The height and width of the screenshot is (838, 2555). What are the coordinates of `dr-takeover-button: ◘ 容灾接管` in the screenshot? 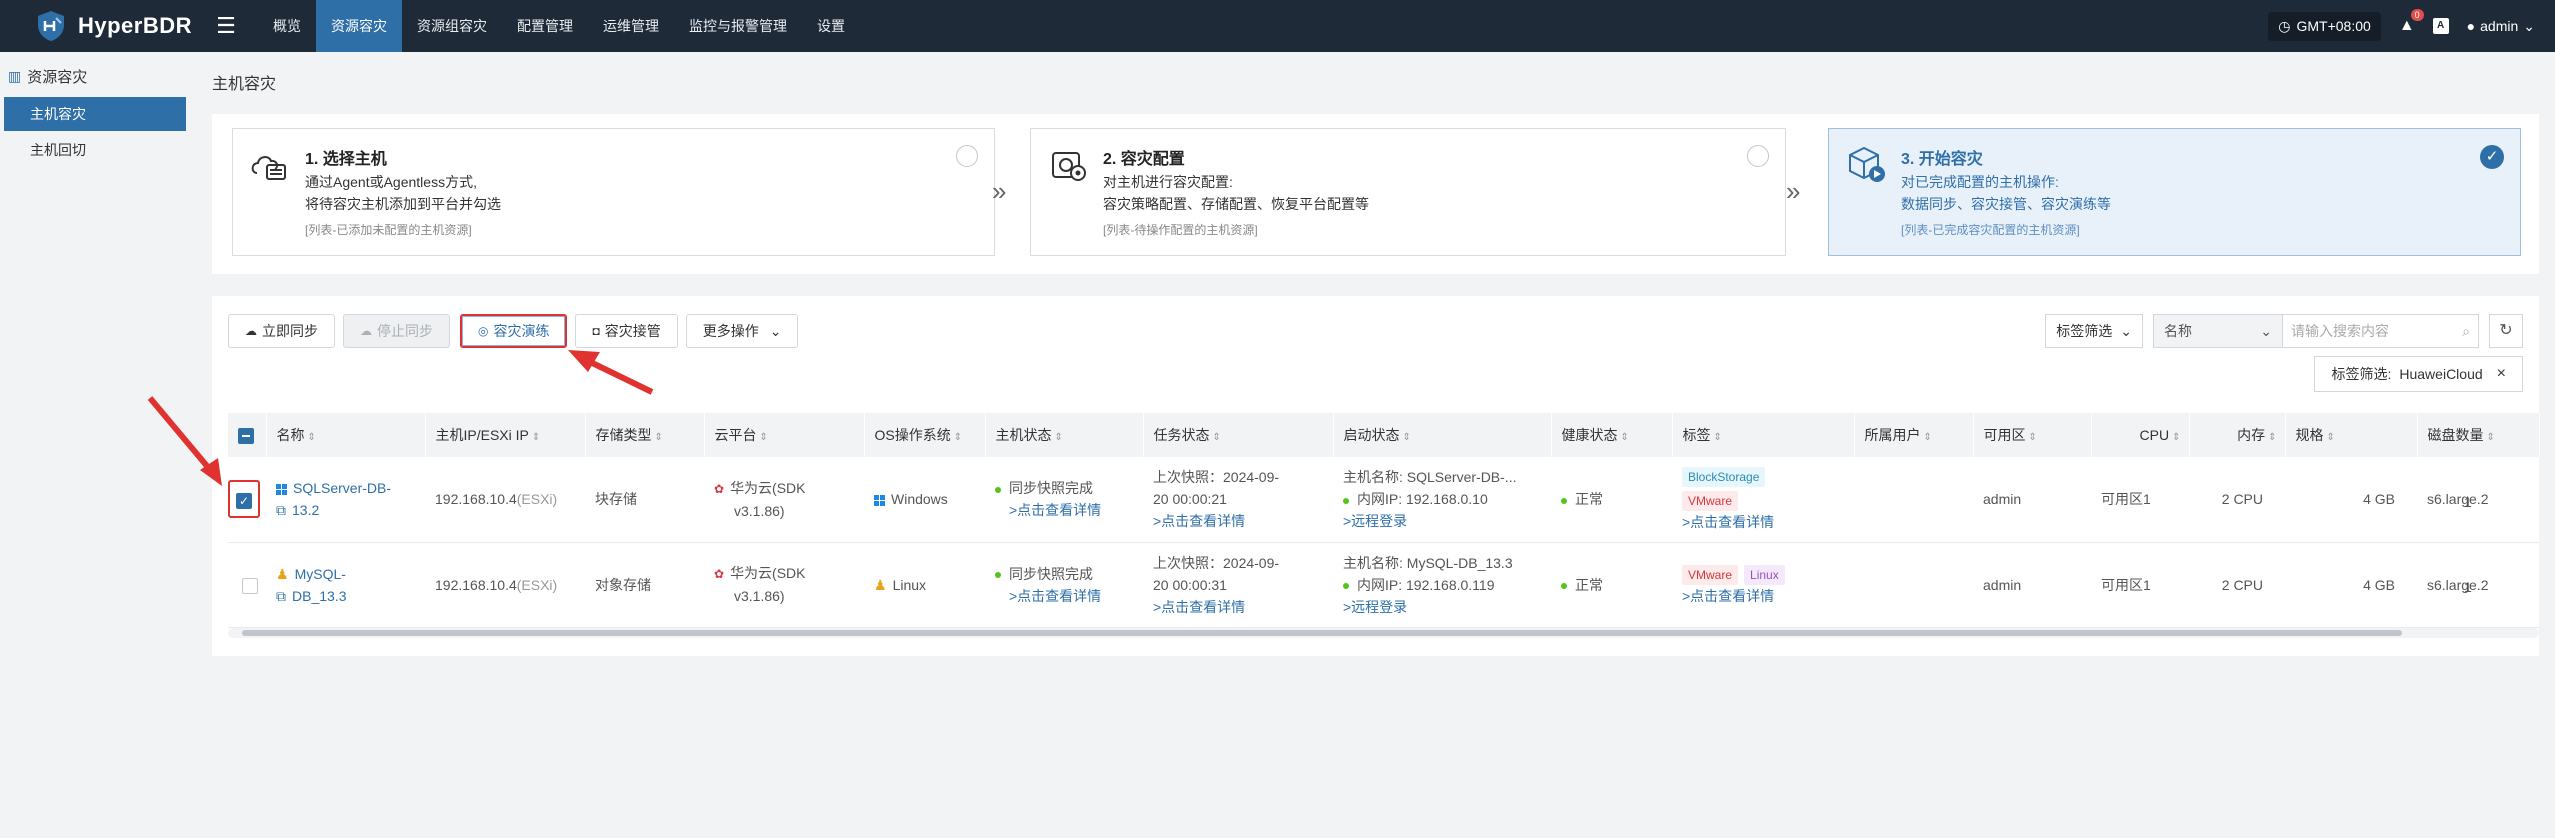 It's located at (626, 331).